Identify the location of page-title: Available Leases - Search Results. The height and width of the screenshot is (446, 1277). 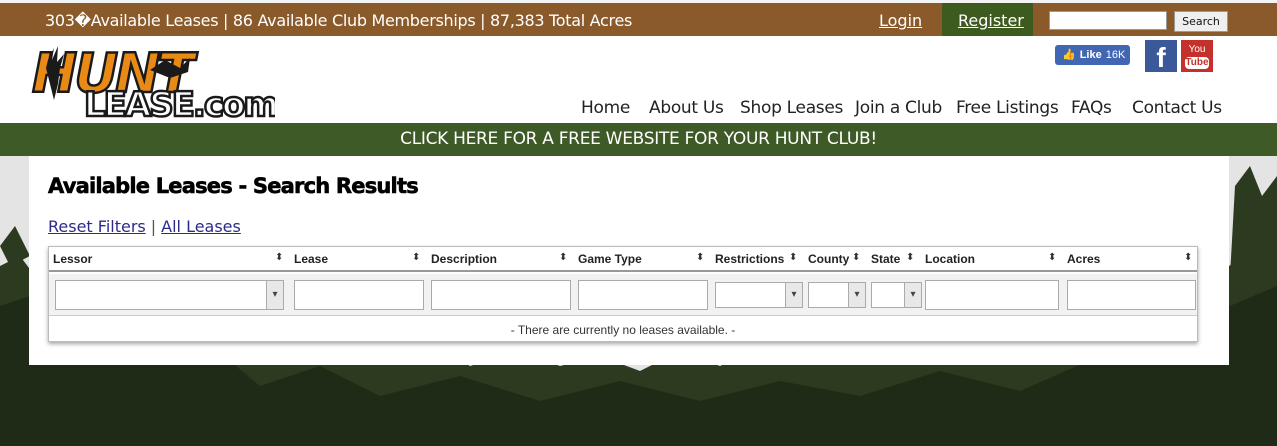
(233, 186).